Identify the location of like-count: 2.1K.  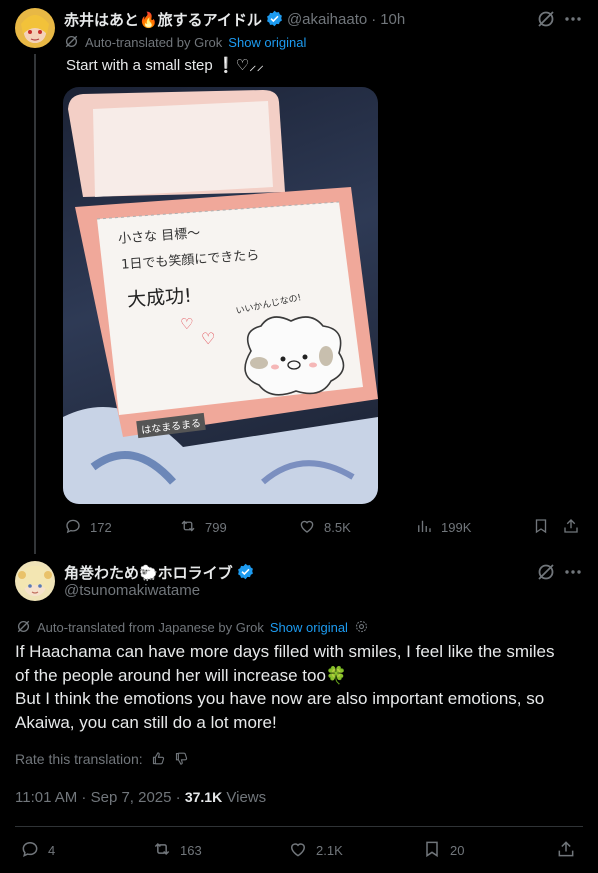
(329, 850).